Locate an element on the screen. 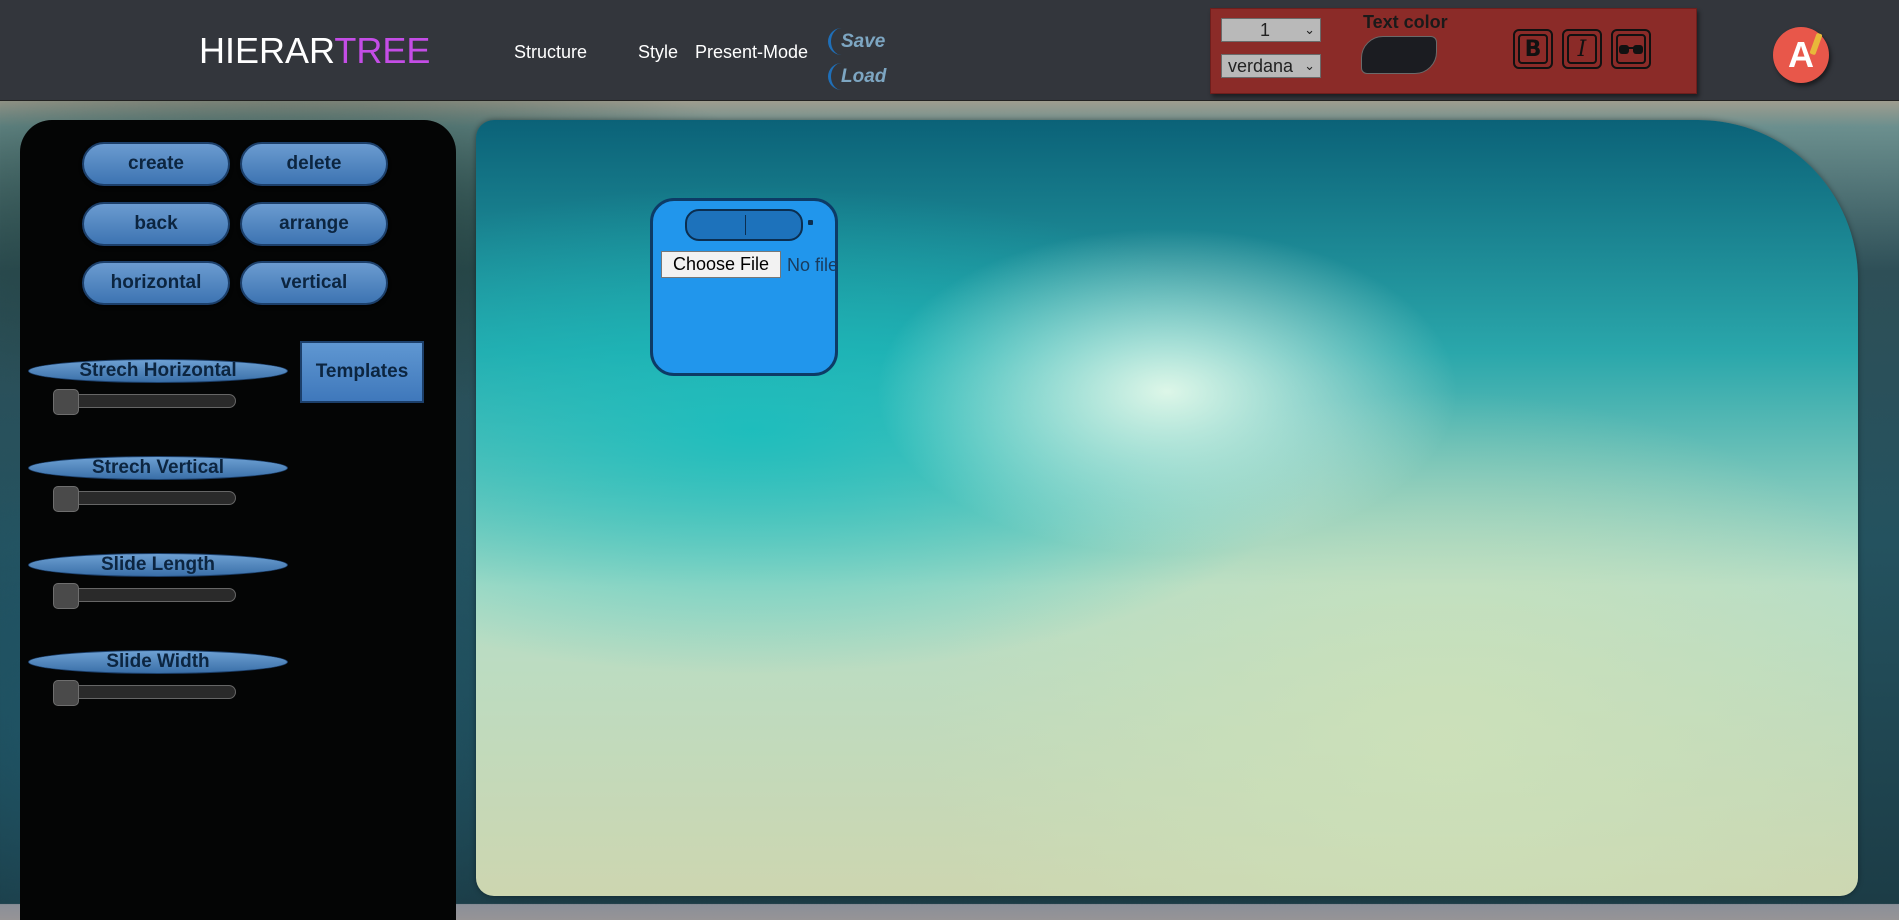 The width and height of the screenshot is (1899, 920). load-button: Load is located at coordinates (857, 76).